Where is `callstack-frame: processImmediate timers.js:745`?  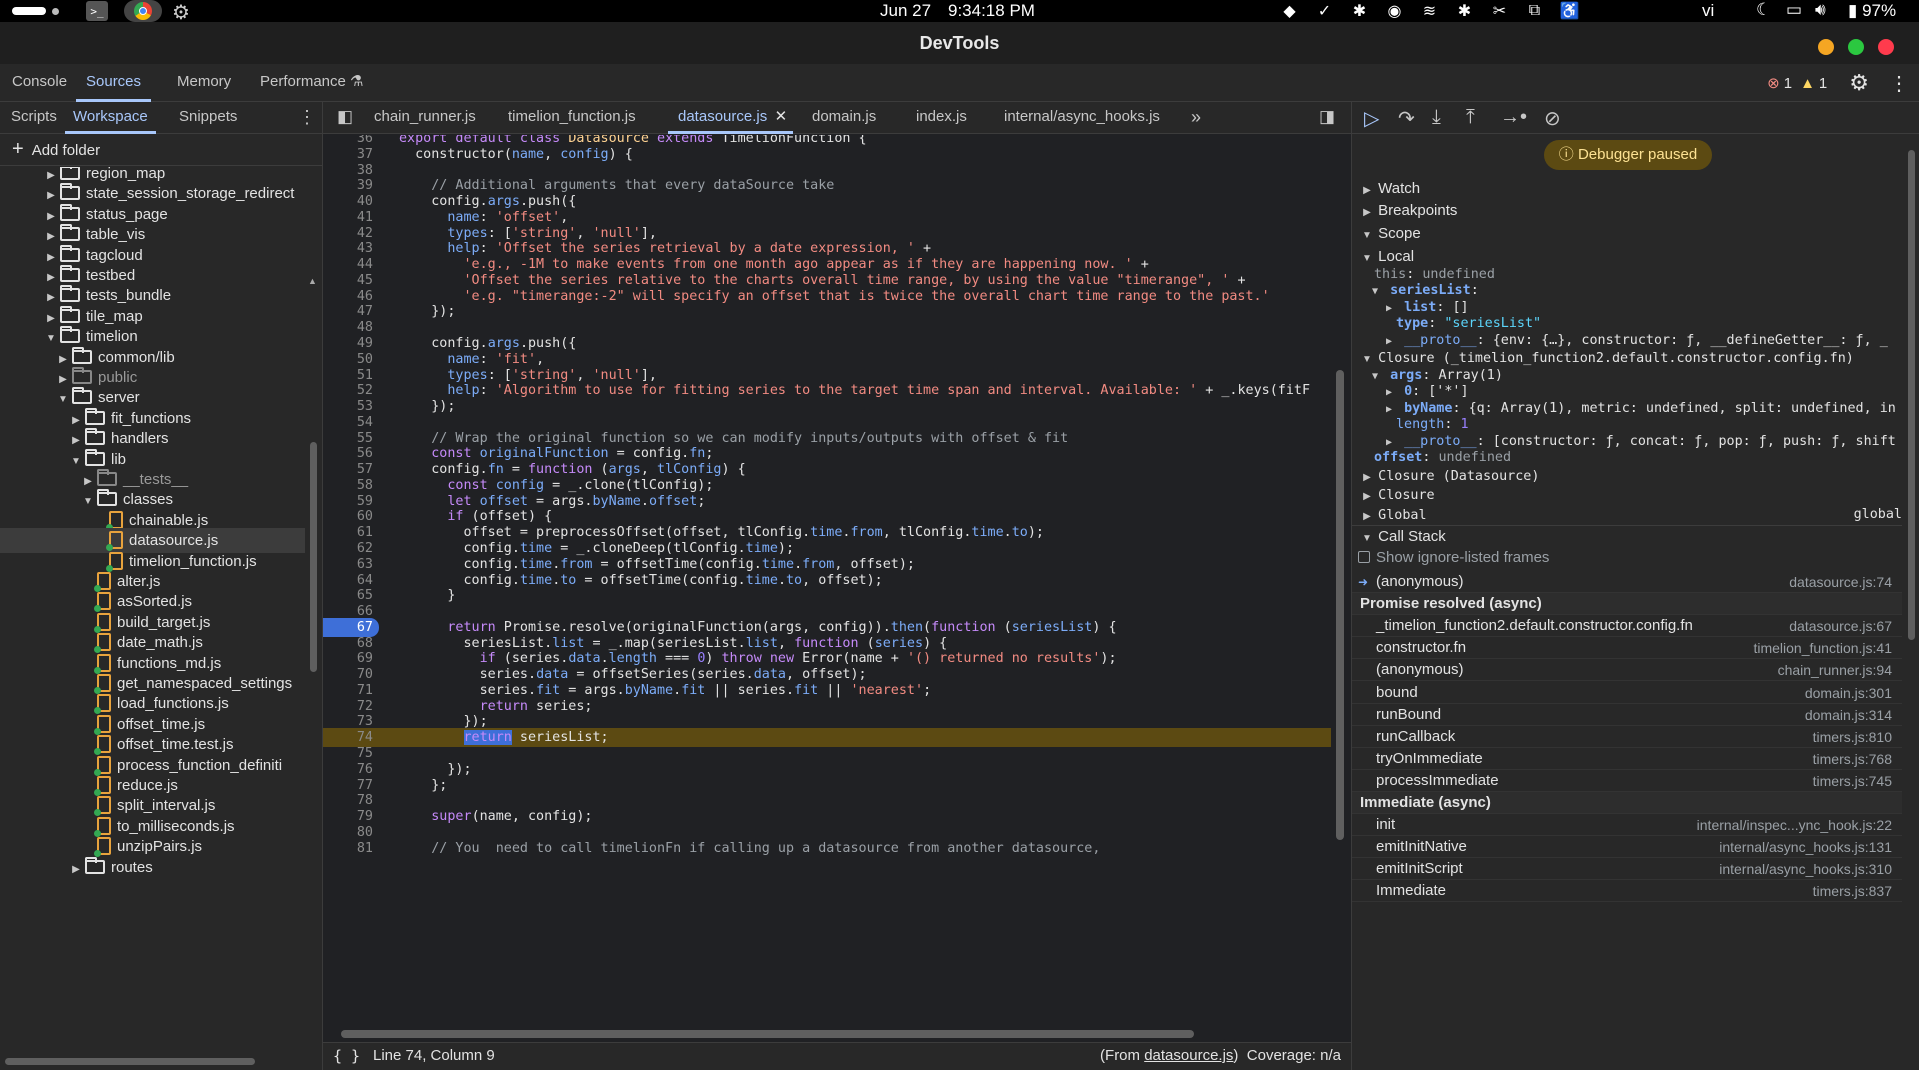
callstack-frame: processImmediate timers.js:745 is located at coordinates (1627, 781).